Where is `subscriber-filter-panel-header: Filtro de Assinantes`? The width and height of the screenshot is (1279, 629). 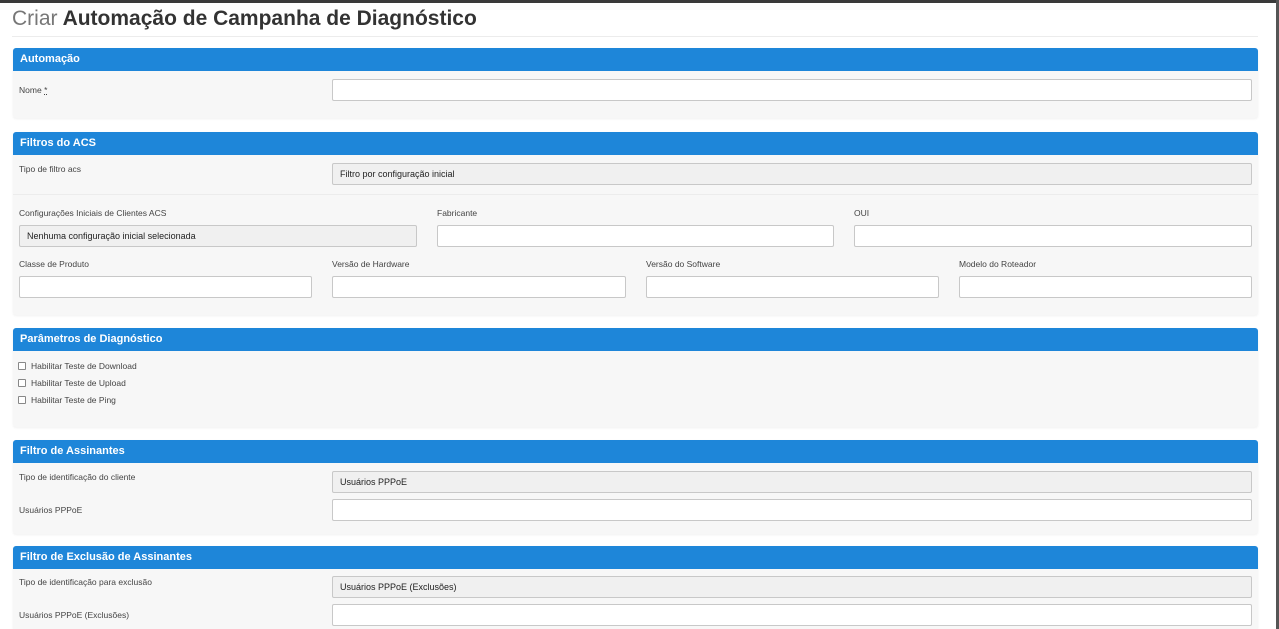 subscriber-filter-panel-header: Filtro de Assinantes is located at coordinates (635, 451).